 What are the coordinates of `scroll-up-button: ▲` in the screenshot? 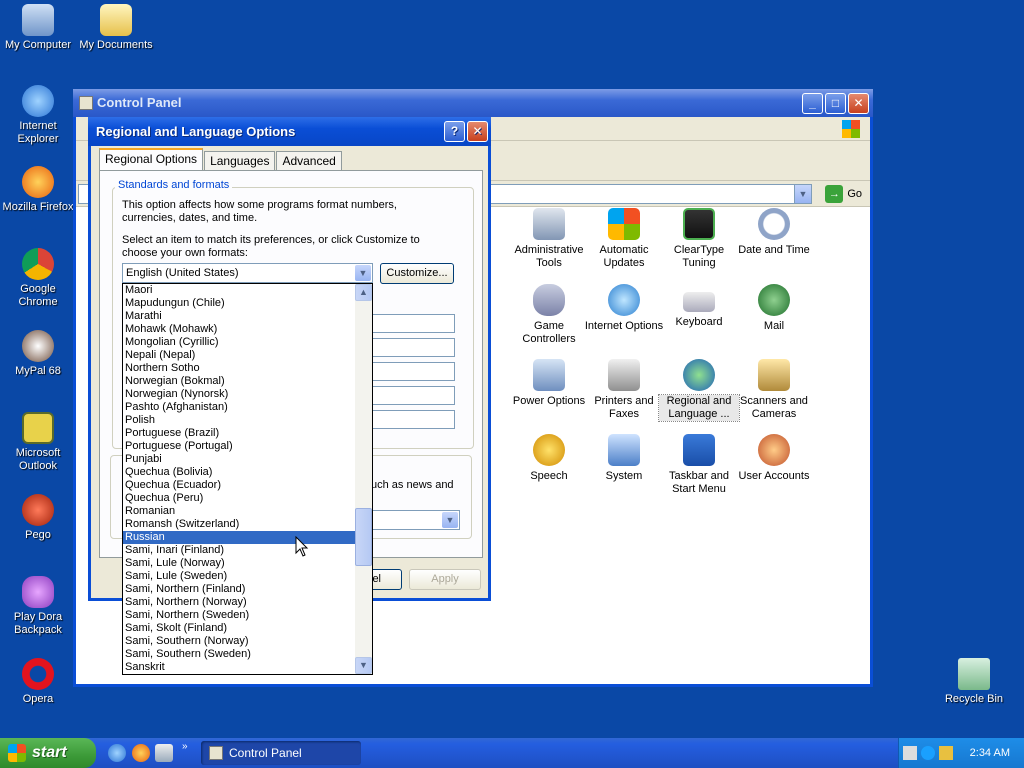 It's located at (363, 292).